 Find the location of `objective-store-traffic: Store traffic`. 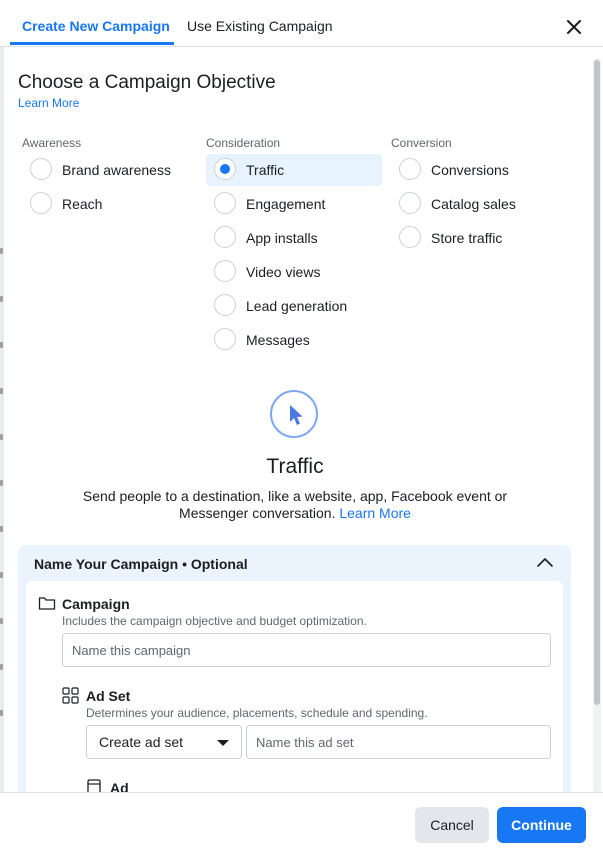

objective-store-traffic: Store traffic is located at coordinates (479, 238).